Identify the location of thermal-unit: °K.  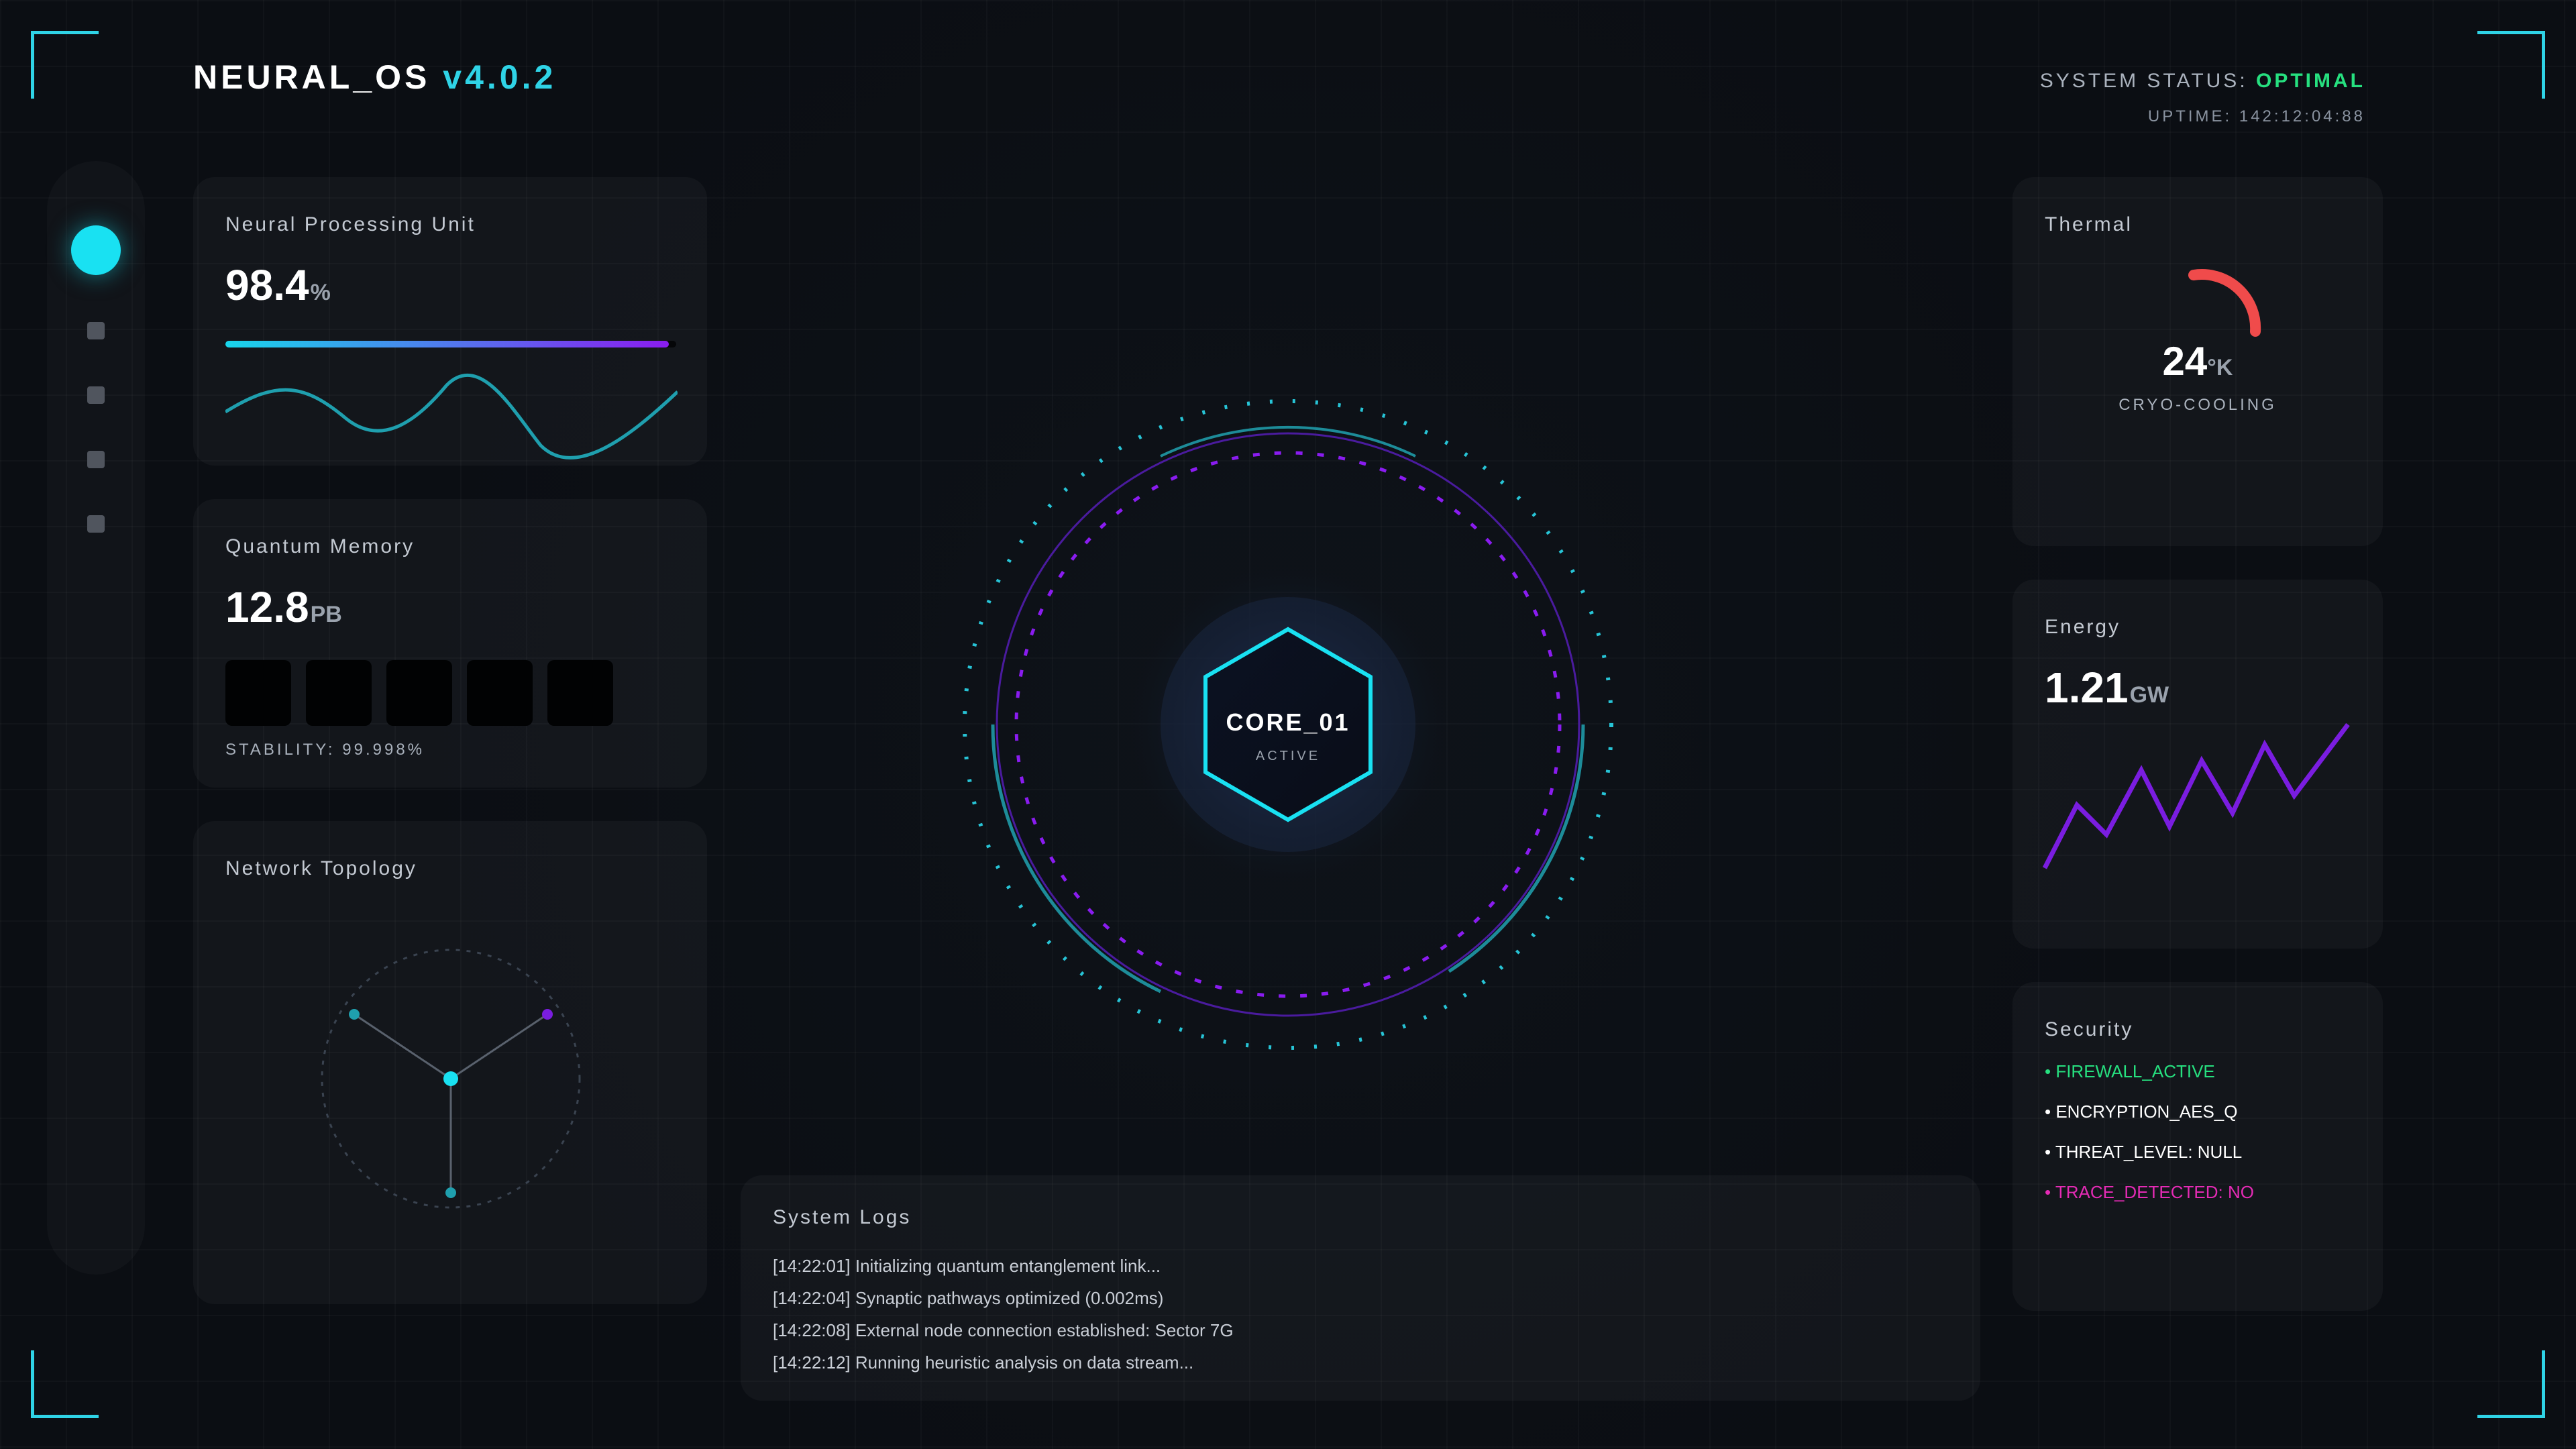
(2220, 367).